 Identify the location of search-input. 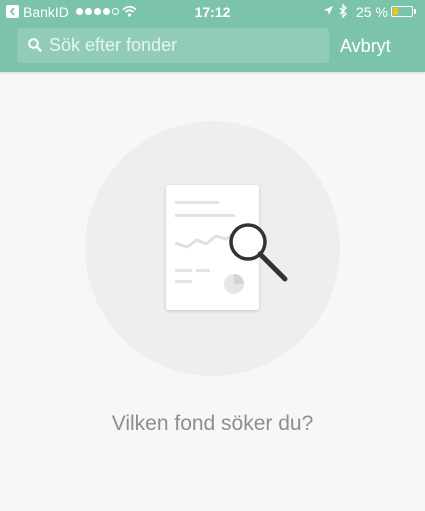
(184, 45).